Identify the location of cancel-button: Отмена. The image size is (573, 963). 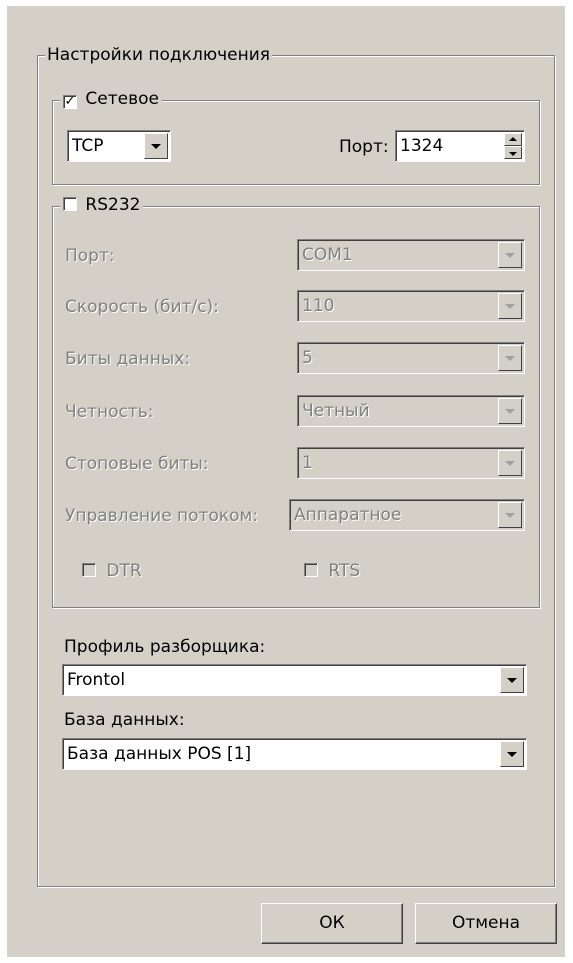
(486, 923).